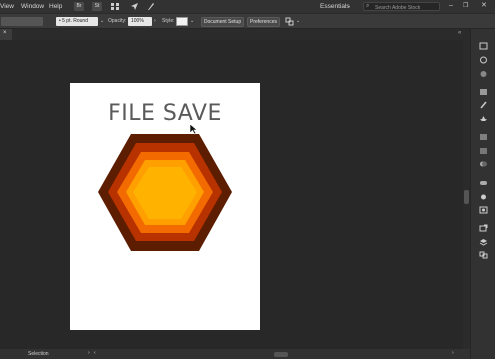 The width and height of the screenshot is (495, 359). I want to click on stroke-profile-value: 5 pt. Round, so click(75, 21).